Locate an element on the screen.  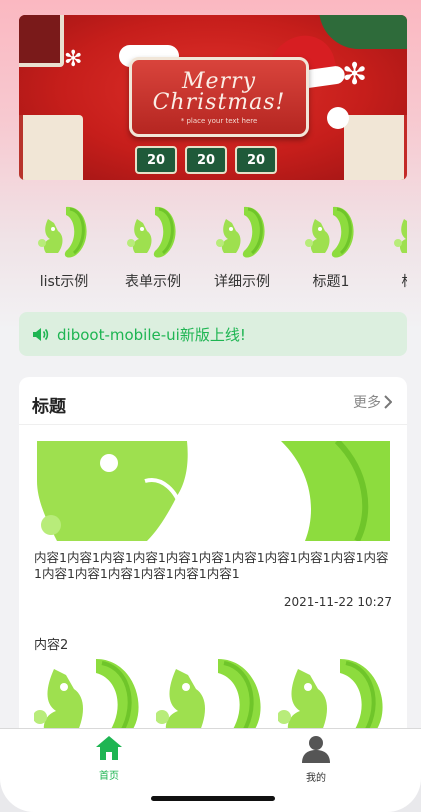
year-badges: 20 20 20 is located at coordinates (206, 160).